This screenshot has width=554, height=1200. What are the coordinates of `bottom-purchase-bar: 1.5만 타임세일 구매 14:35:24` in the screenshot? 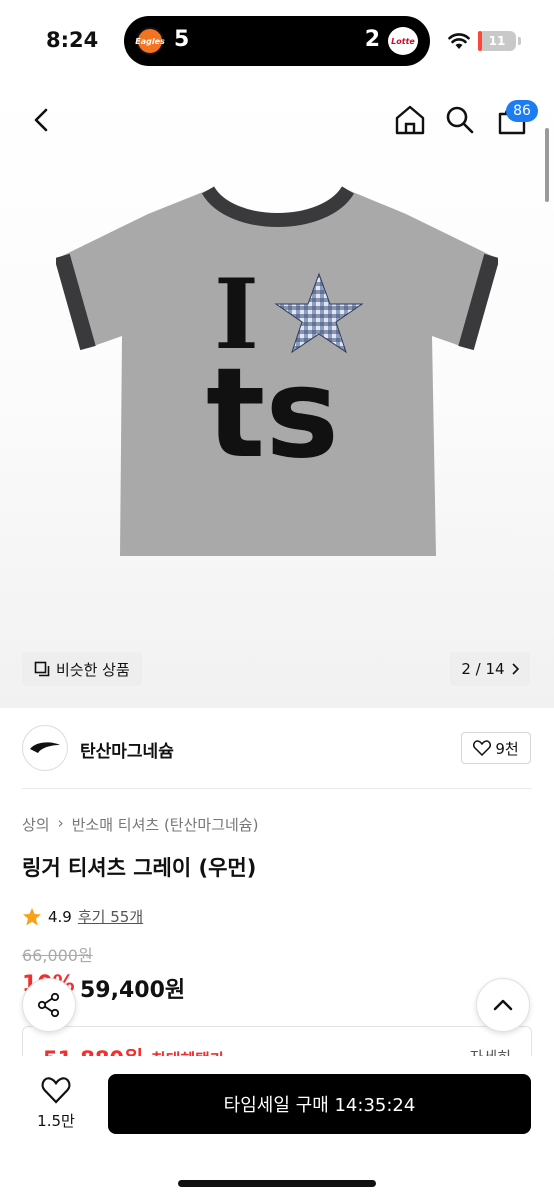 It's located at (277, 1128).